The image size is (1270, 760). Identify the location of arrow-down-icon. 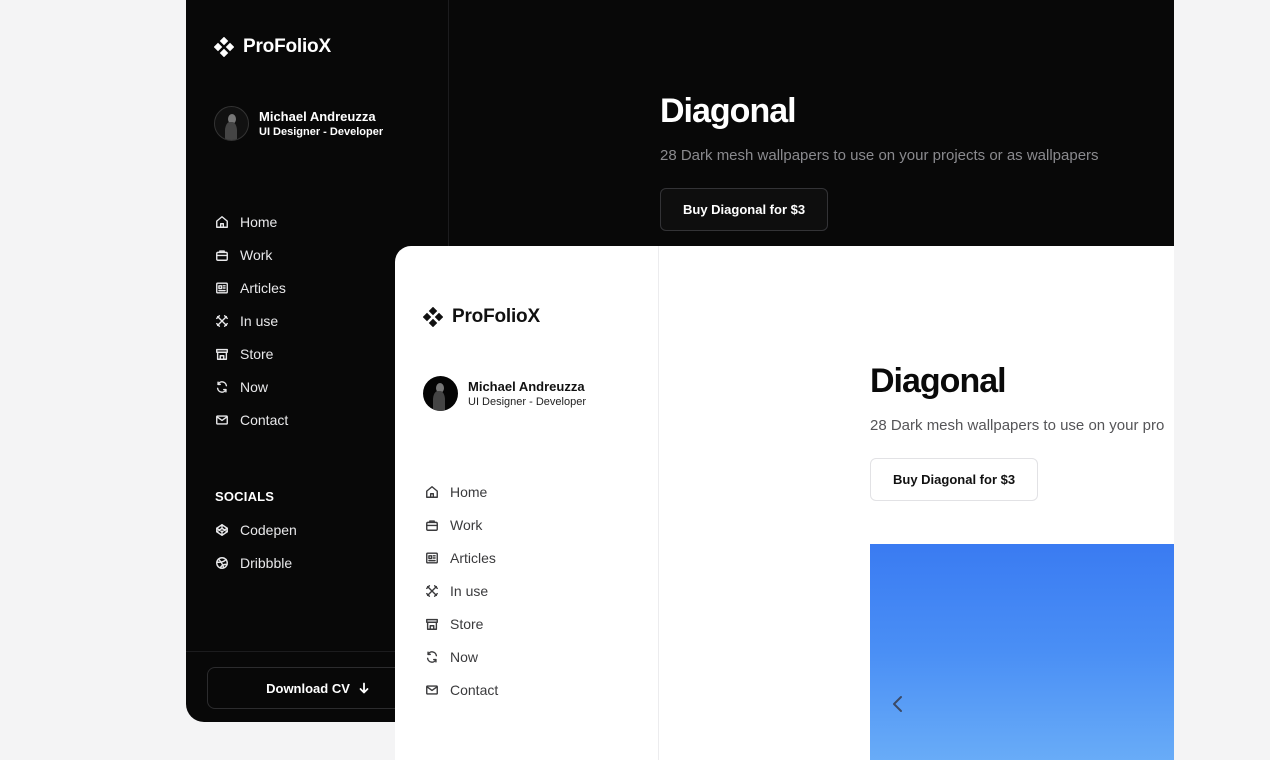
(364, 688).